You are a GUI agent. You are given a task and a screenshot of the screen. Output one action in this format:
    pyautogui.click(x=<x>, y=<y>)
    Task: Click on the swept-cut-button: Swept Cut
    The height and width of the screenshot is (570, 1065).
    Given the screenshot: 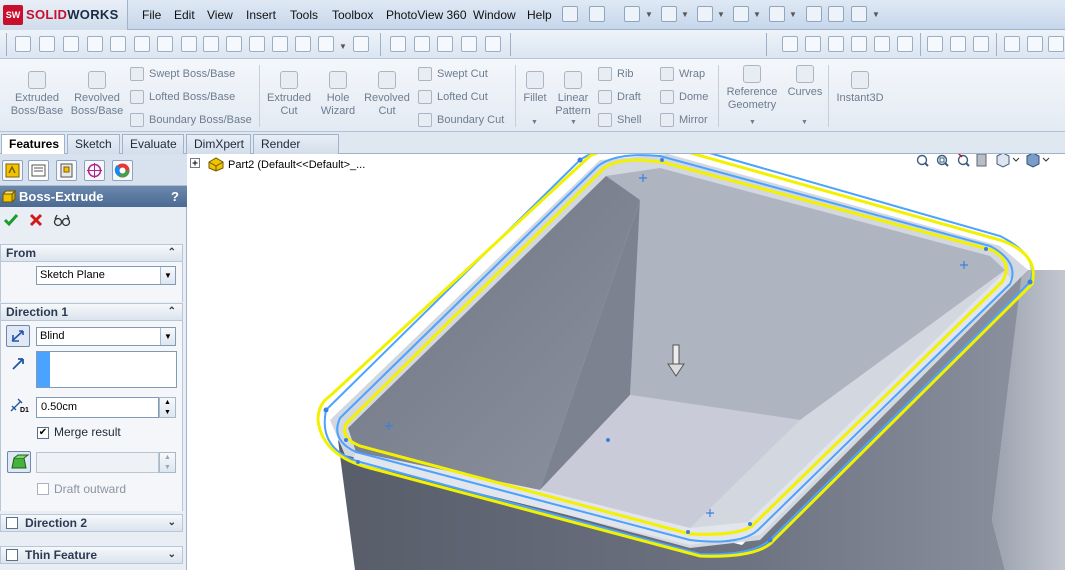 What is the action you would take?
    pyautogui.click(x=453, y=74)
    